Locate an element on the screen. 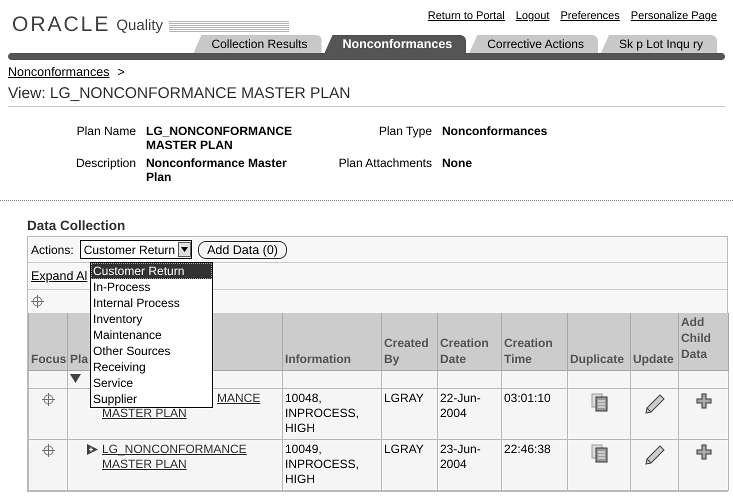 The height and width of the screenshot is (497, 733). detail-label: Plan Type is located at coordinates (405, 132).